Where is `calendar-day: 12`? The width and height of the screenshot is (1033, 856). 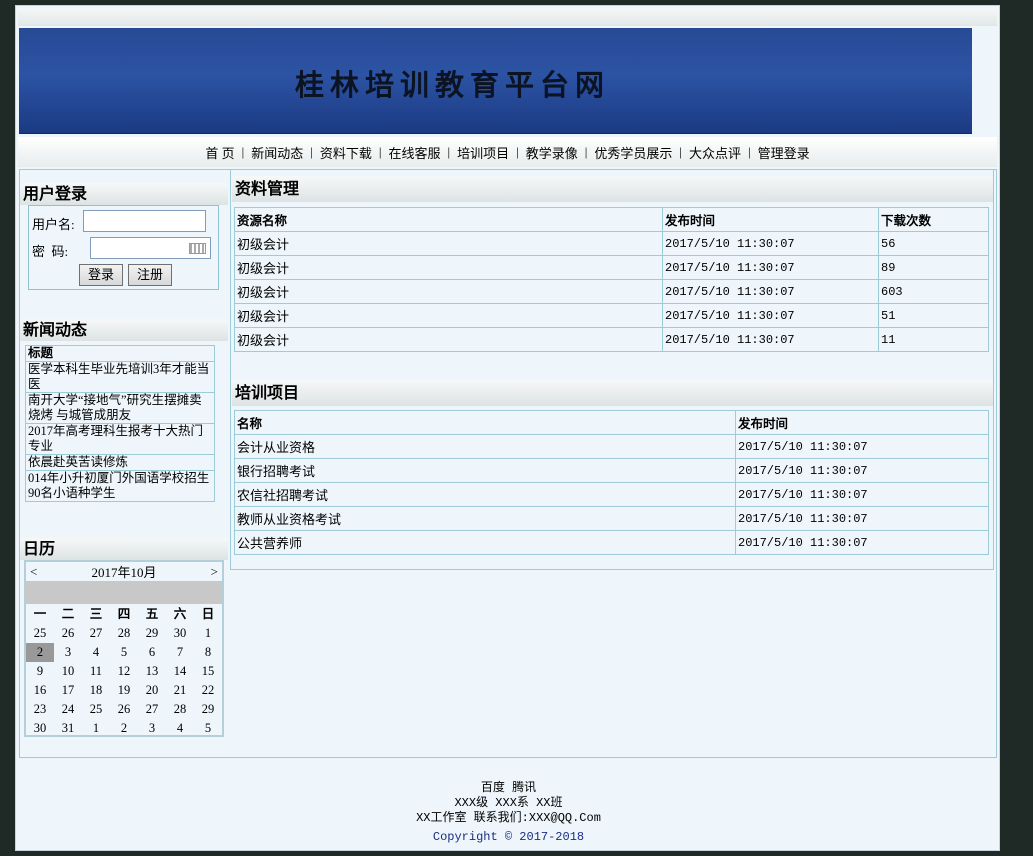
calendar-day: 12 is located at coordinates (124, 671).